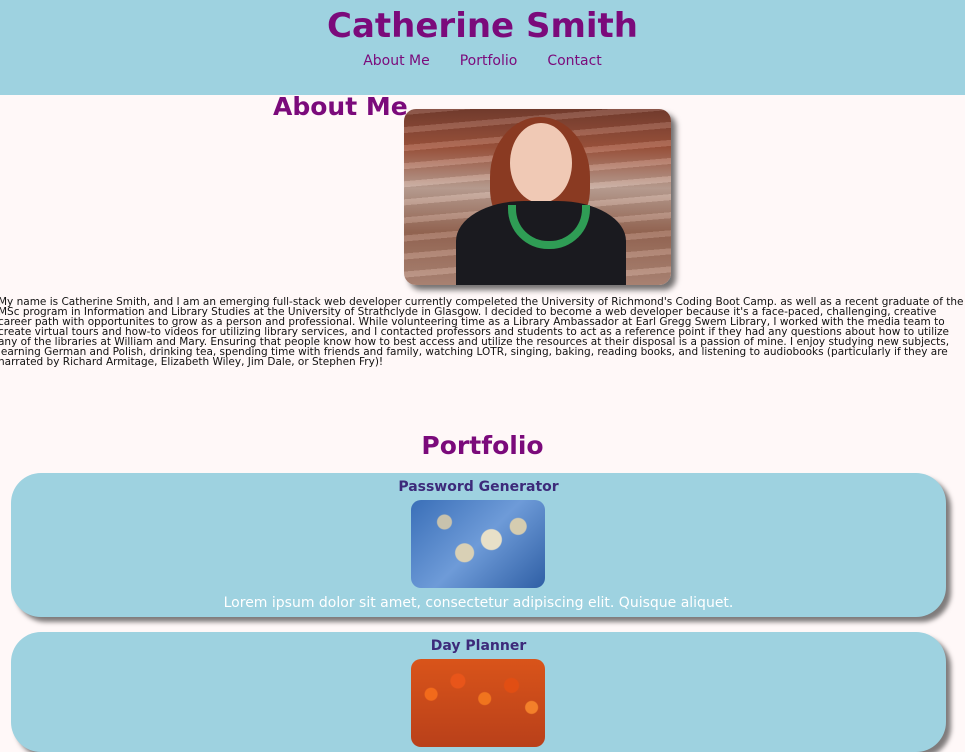 Image resolution: width=965 pixels, height=752 pixels. I want to click on project-title: Password Generator, so click(478, 487).